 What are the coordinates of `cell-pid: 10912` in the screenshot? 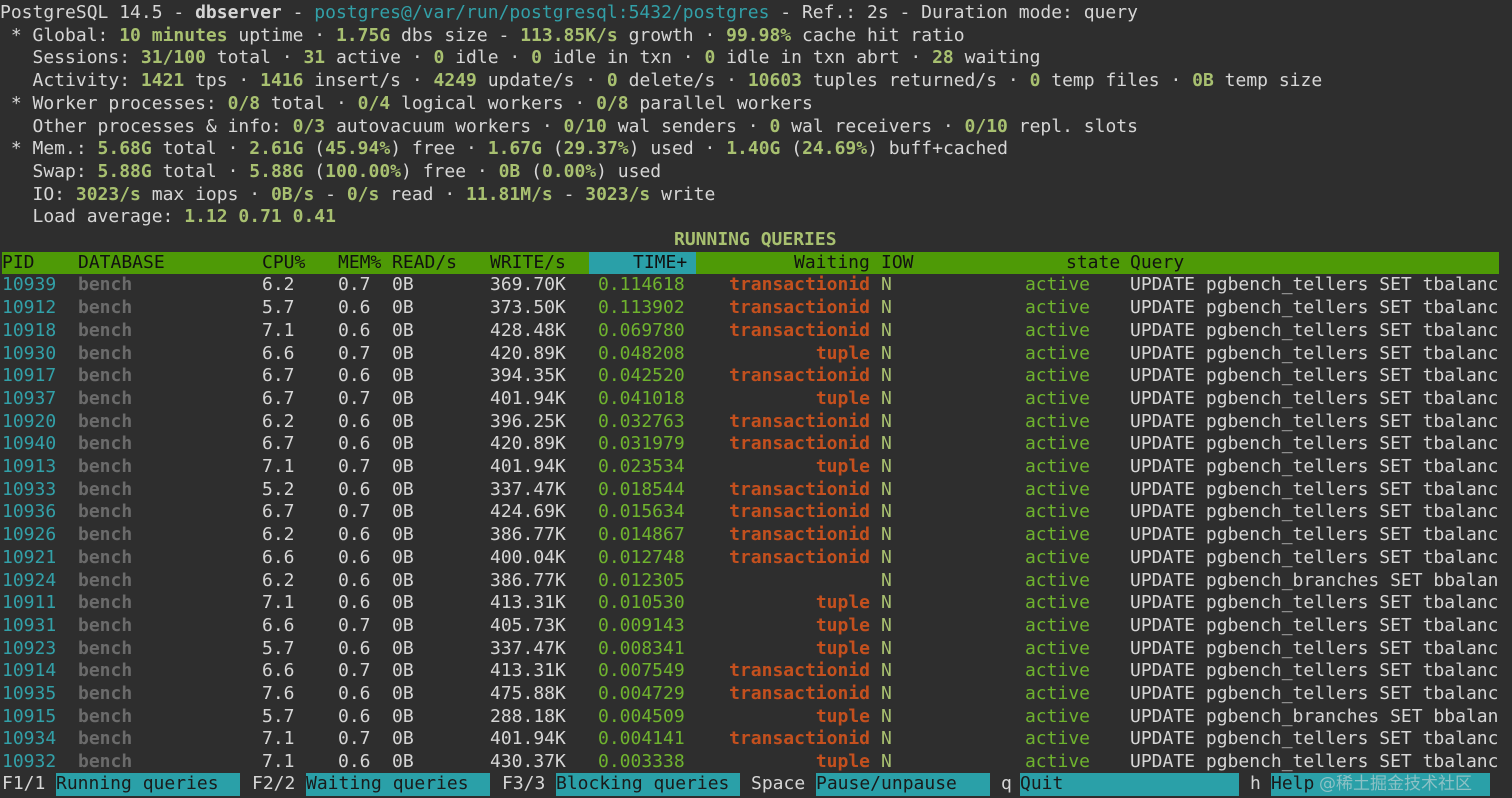 It's located at (29, 308).